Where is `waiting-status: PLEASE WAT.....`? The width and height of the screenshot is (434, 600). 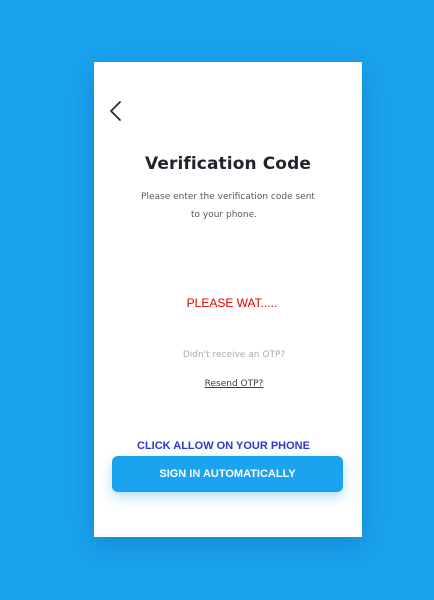
waiting-status: PLEASE WAT..... is located at coordinates (232, 303).